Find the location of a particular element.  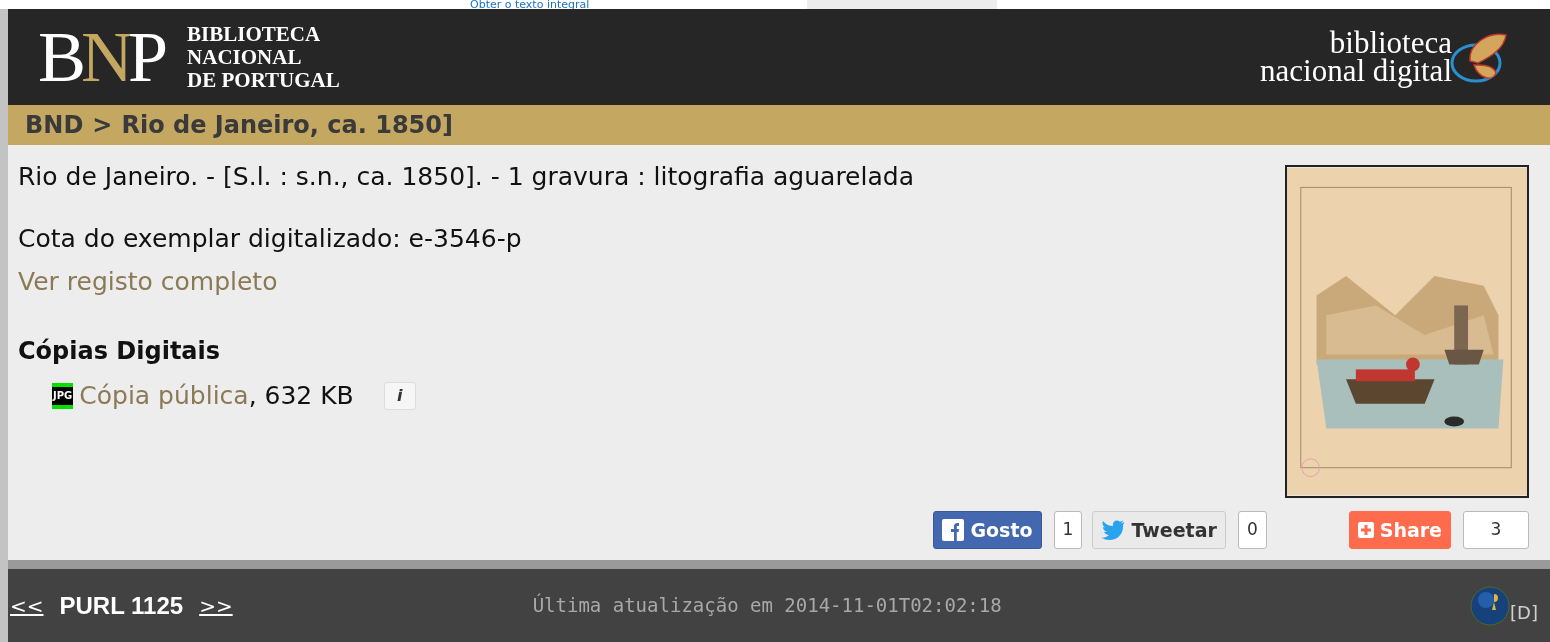

jpg-file-icon: JPG is located at coordinates (63, 395).